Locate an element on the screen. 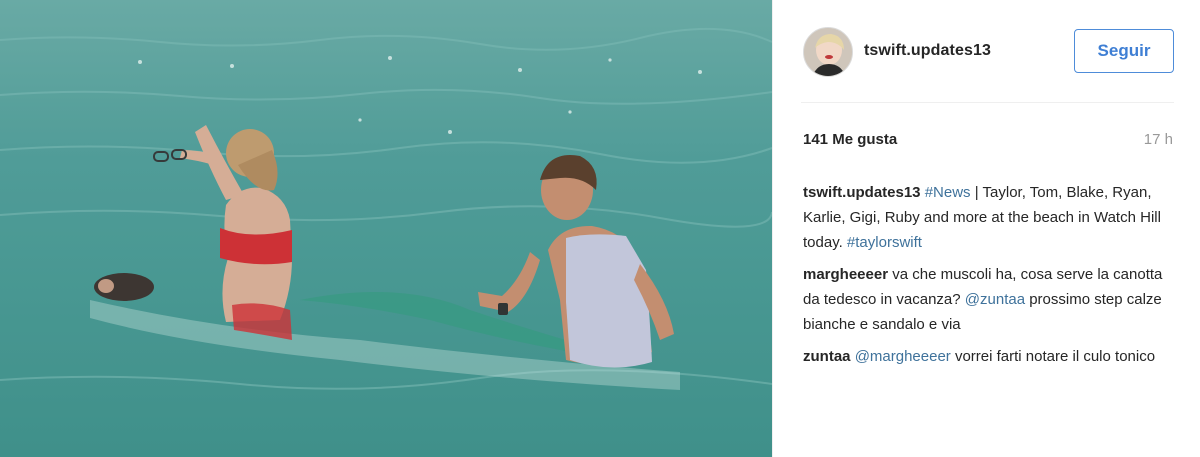 This screenshot has width=1200, height=457. post-time: 17 h is located at coordinates (1158, 139).